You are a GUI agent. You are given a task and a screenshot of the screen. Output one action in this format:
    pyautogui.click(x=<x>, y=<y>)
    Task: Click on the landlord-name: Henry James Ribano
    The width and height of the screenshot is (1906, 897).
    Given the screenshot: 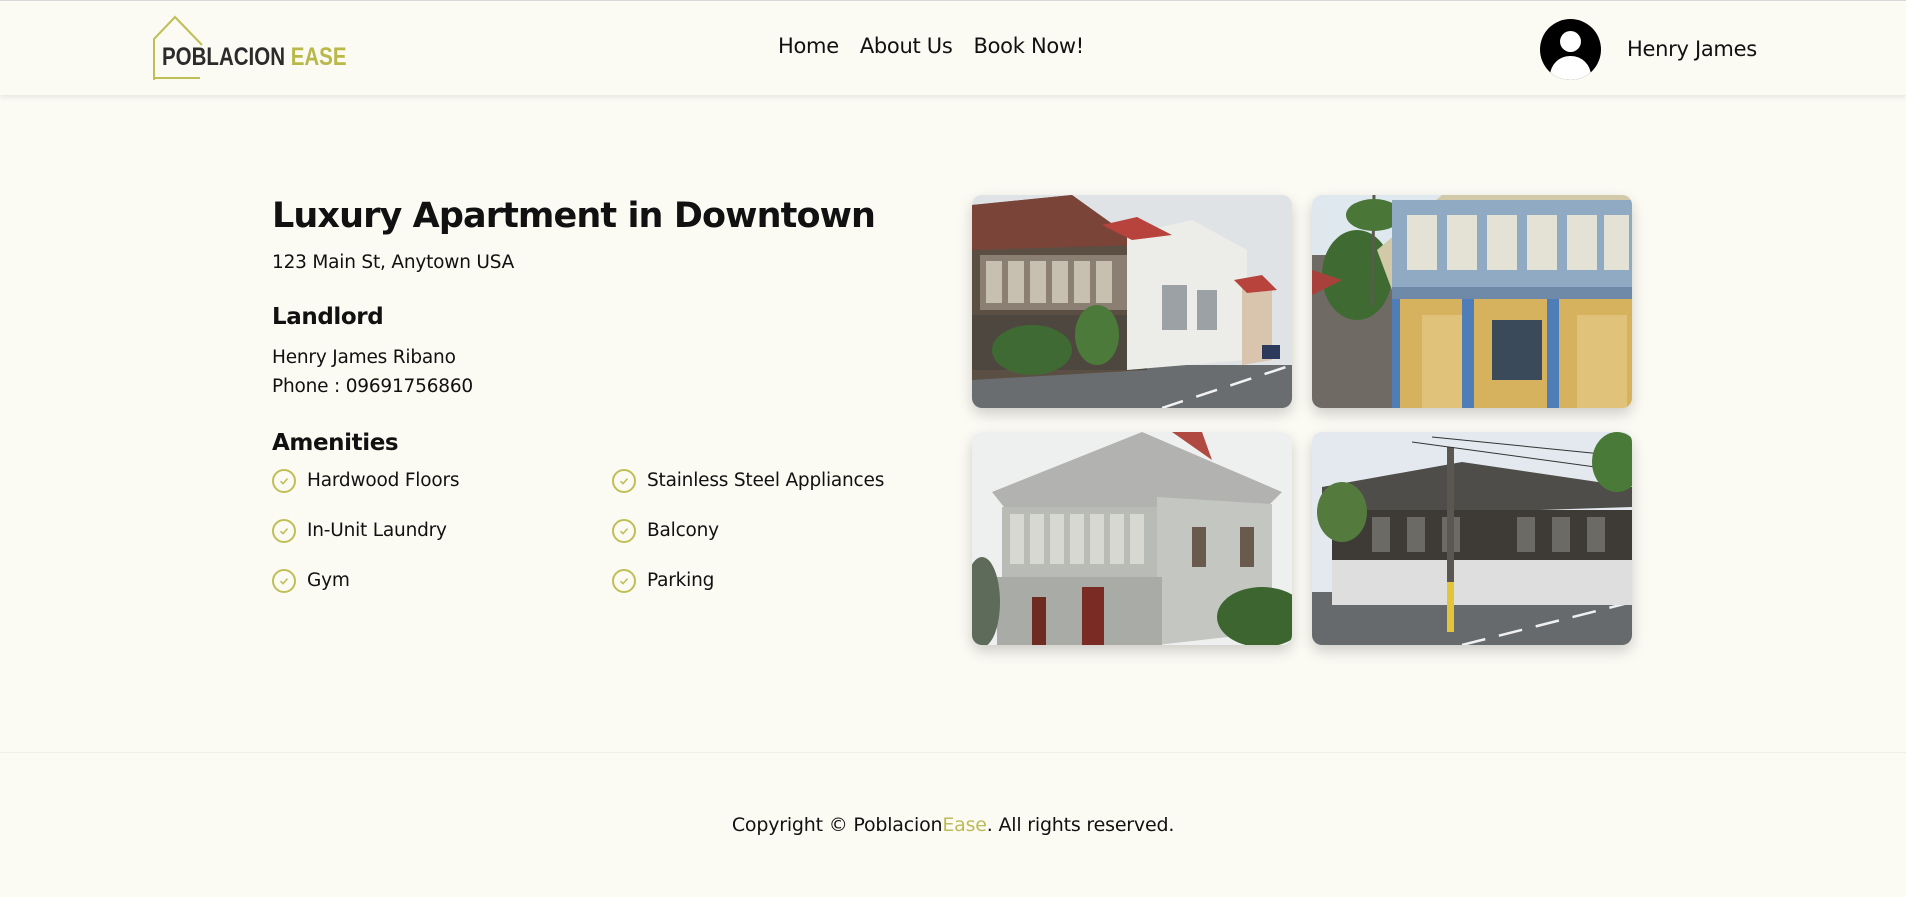 What is the action you would take?
    pyautogui.click(x=364, y=357)
    